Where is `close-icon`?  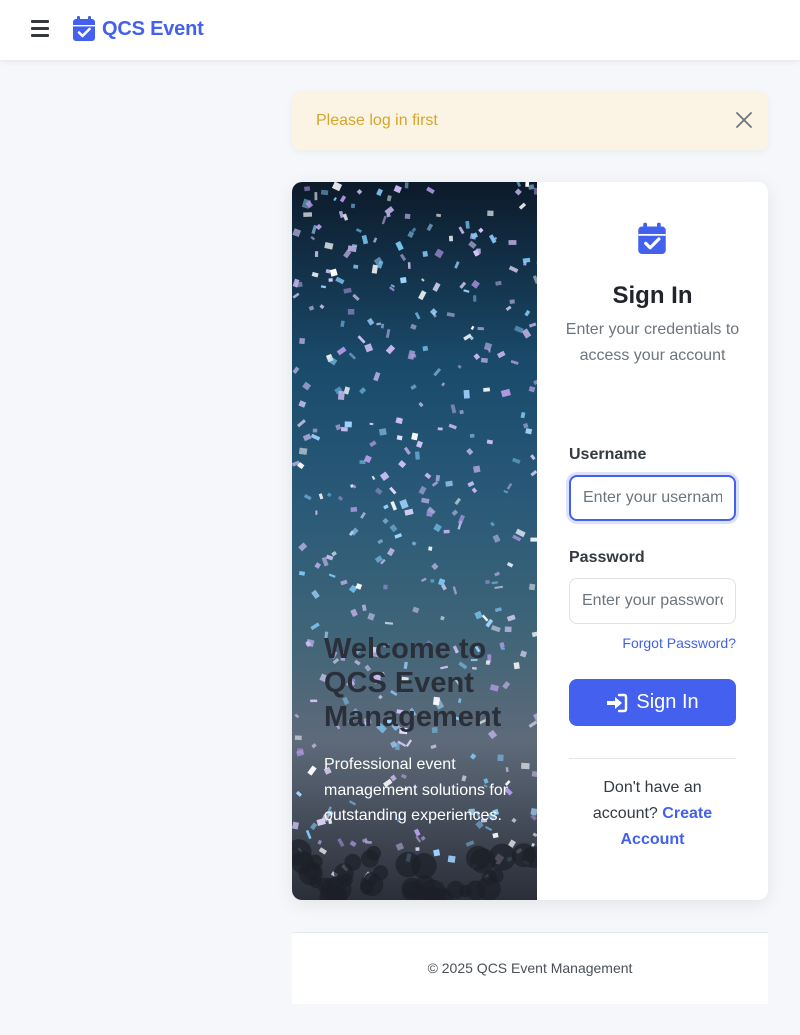
close-icon is located at coordinates (744, 120).